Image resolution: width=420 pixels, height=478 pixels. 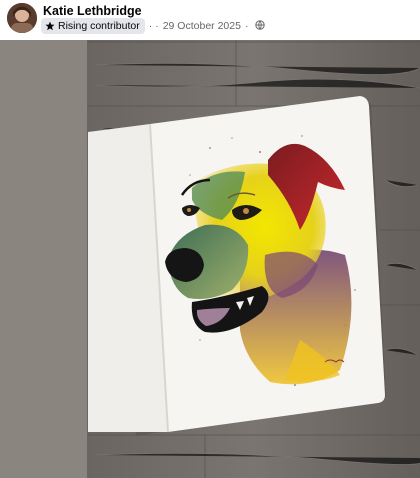 What do you see at coordinates (153, 26) in the screenshot?
I see `post-meta: Rising contributor · · 29 October 2025 ·` at bounding box center [153, 26].